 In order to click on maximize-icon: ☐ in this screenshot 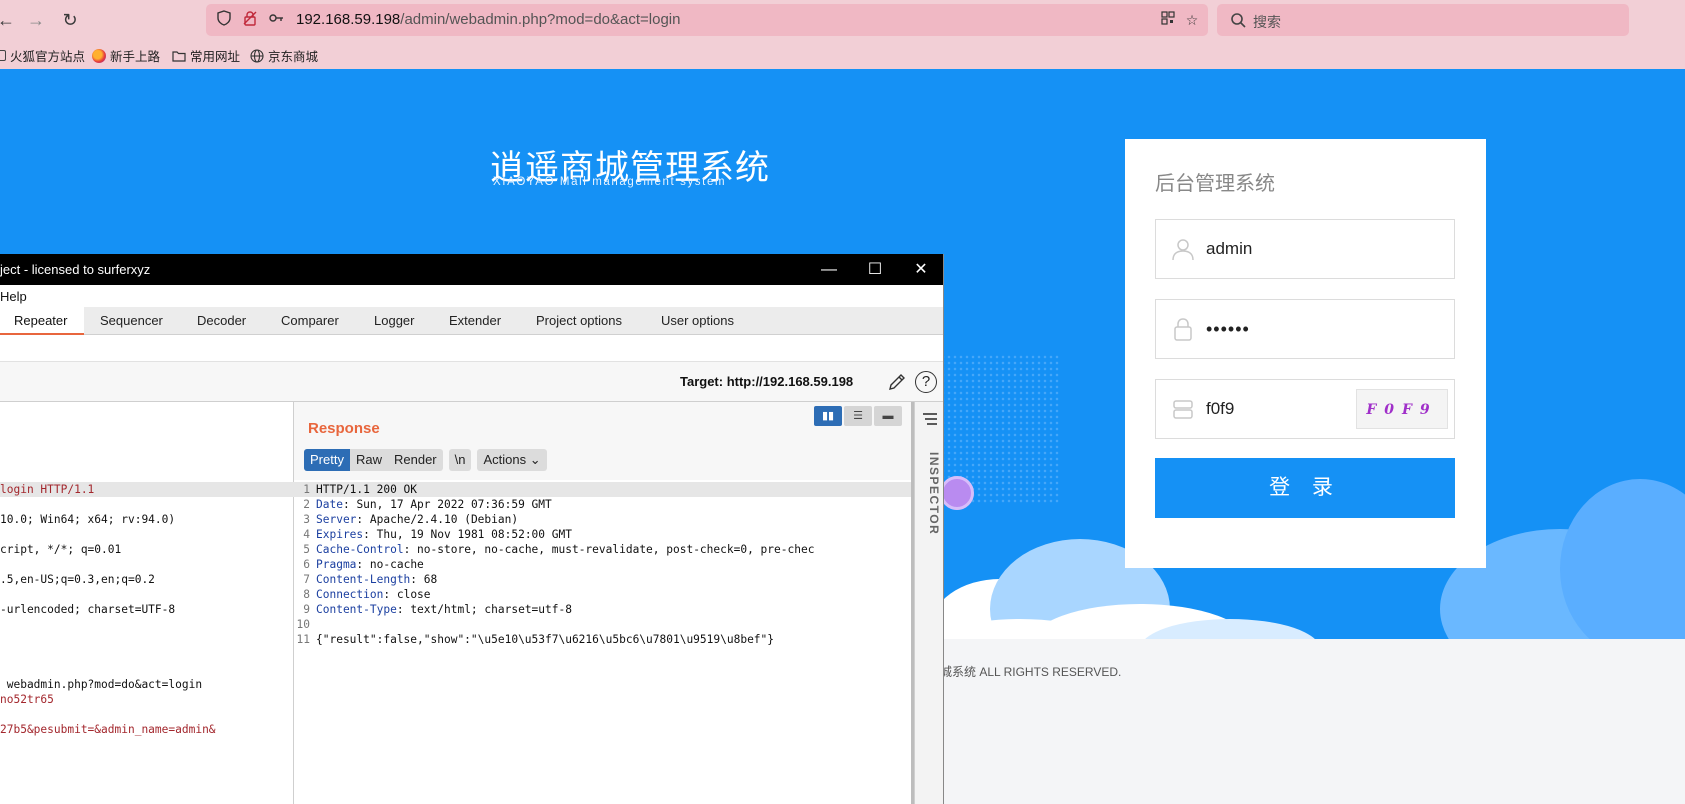, I will do `click(875, 269)`.